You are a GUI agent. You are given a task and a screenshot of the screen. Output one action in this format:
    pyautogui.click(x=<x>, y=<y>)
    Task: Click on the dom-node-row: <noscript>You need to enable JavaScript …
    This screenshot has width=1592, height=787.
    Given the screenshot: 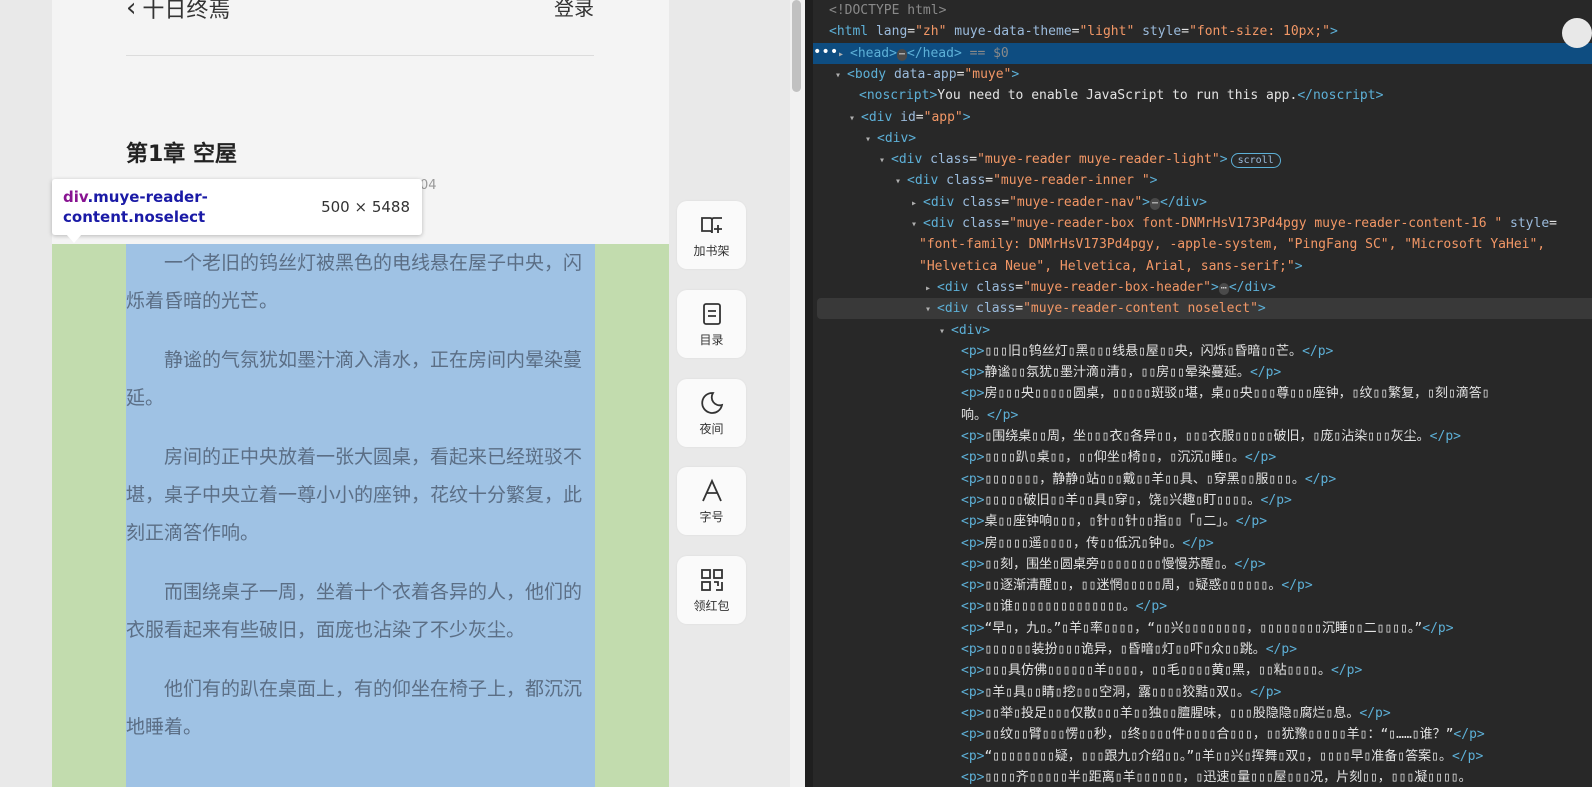 What is the action you would take?
    pyautogui.click(x=1121, y=95)
    